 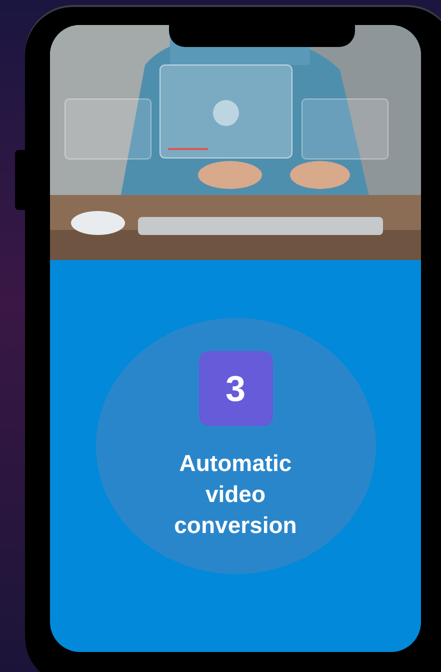 I want to click on step-title: Automatic video conversion, so click(x=235, y=494).